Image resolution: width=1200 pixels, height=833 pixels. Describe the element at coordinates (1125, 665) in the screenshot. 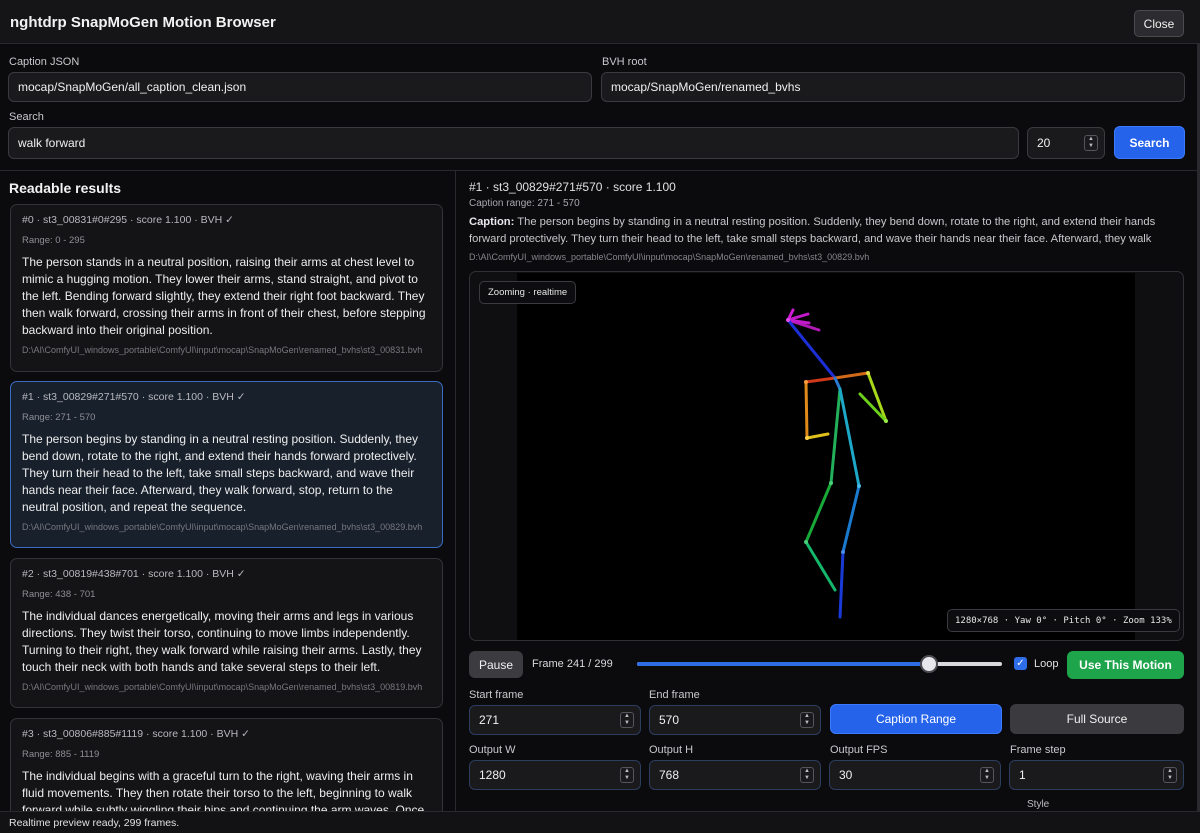

I see `use-motion-button: Use This Motion` at that location.